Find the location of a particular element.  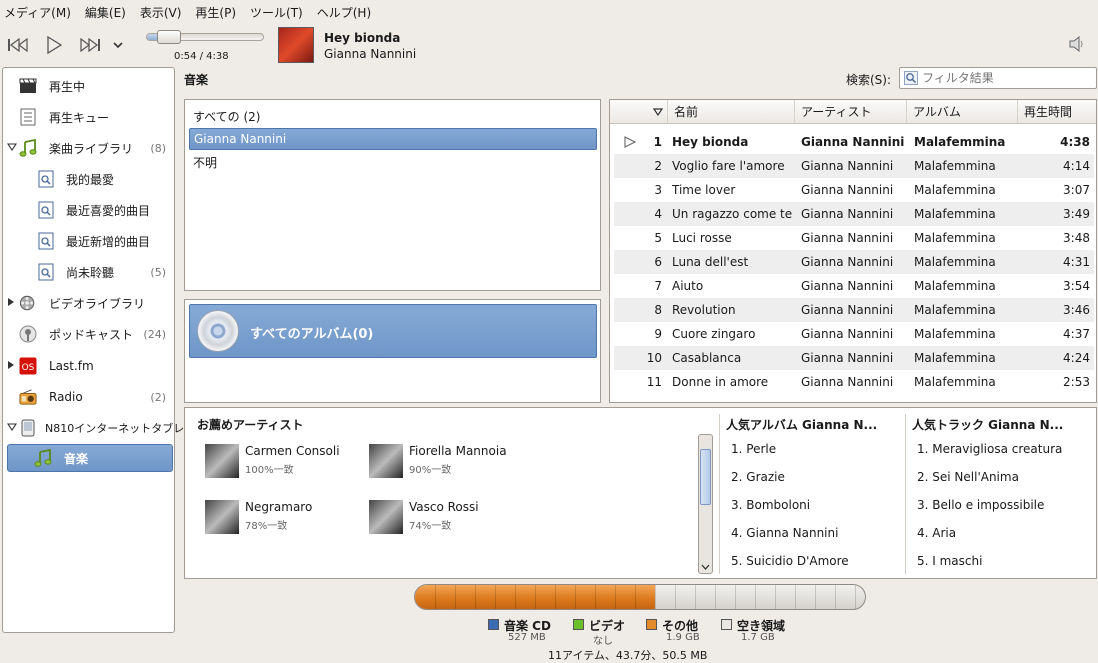

track-row: 8 Revolution Gianna Nannini Malafemmina 3:46 is located at coordinates (854, 310).